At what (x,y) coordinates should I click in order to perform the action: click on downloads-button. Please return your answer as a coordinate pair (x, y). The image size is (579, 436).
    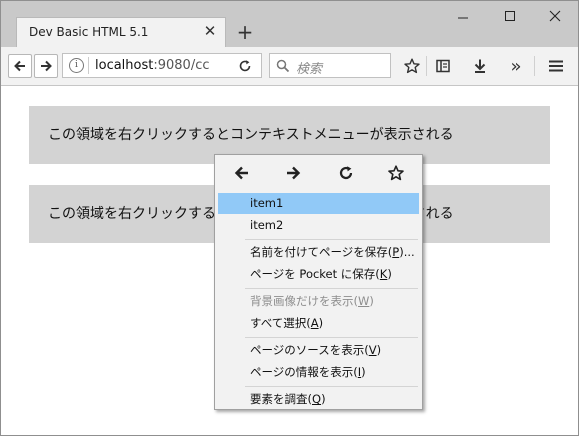
    Looking at the image, I should click on (480, 66).